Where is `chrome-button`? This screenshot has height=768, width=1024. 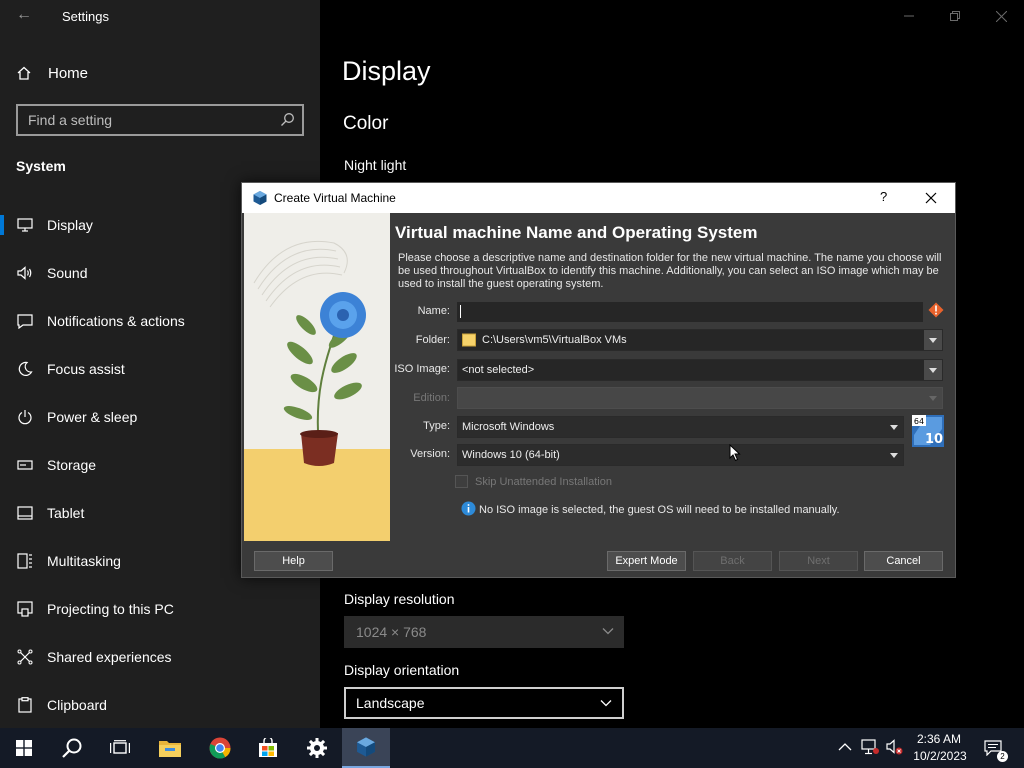
chrome-button is located at coordinates (220, 748).